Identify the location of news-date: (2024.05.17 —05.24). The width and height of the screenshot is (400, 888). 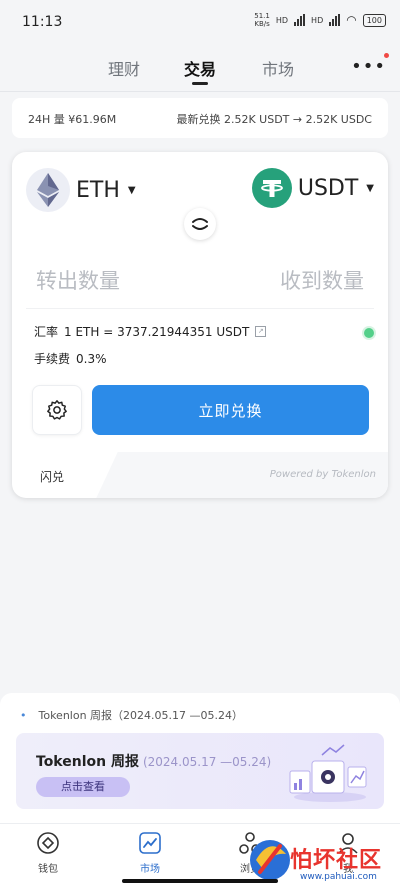
(207, 762).